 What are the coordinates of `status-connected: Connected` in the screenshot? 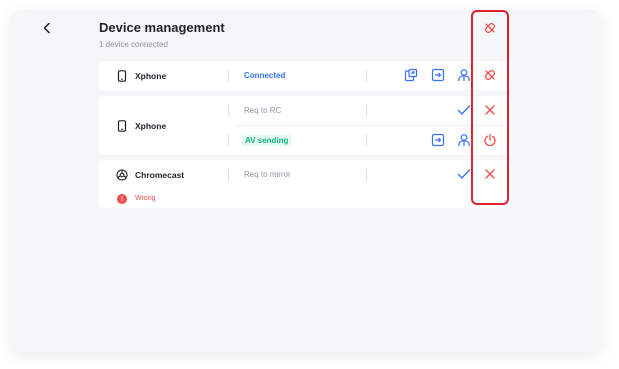 It's located at (265, 75).